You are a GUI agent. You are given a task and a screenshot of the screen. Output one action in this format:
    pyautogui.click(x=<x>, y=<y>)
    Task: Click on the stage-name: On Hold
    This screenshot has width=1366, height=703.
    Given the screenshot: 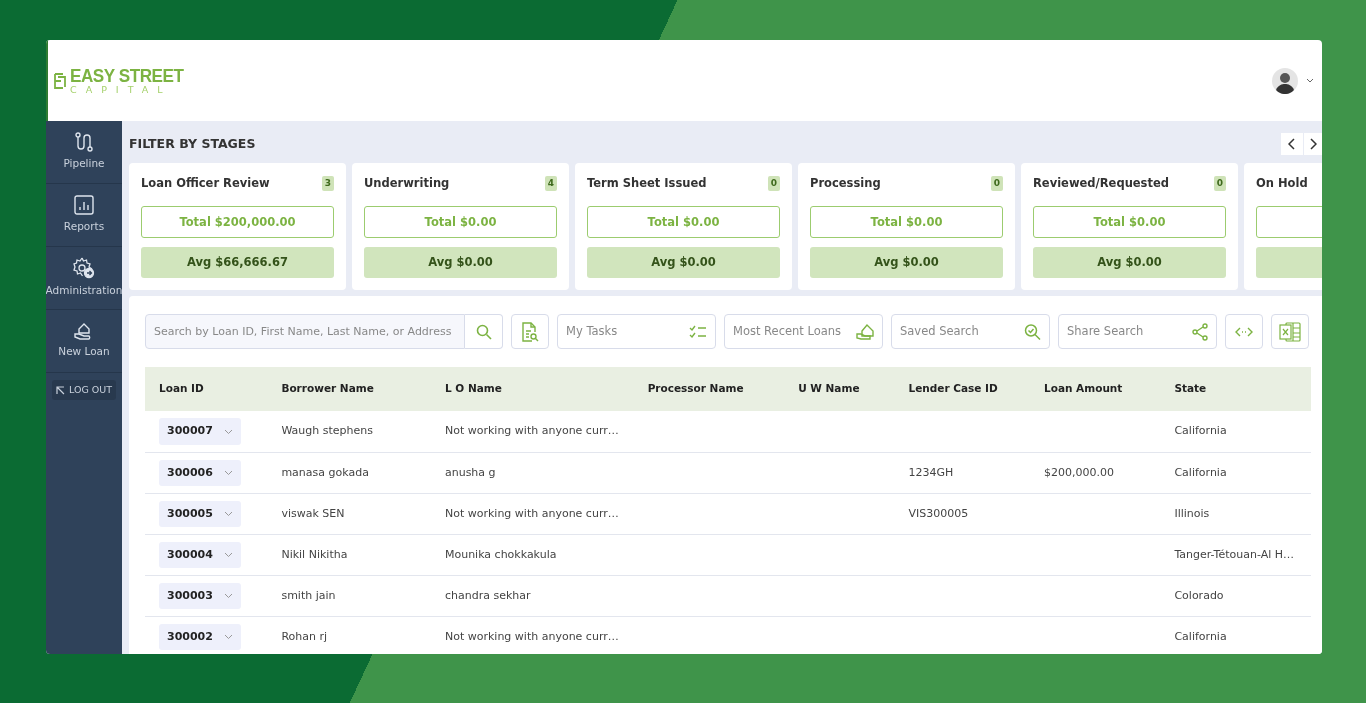 What is the action you would take?
    pyautogui.click(x=1282, y=183)
    